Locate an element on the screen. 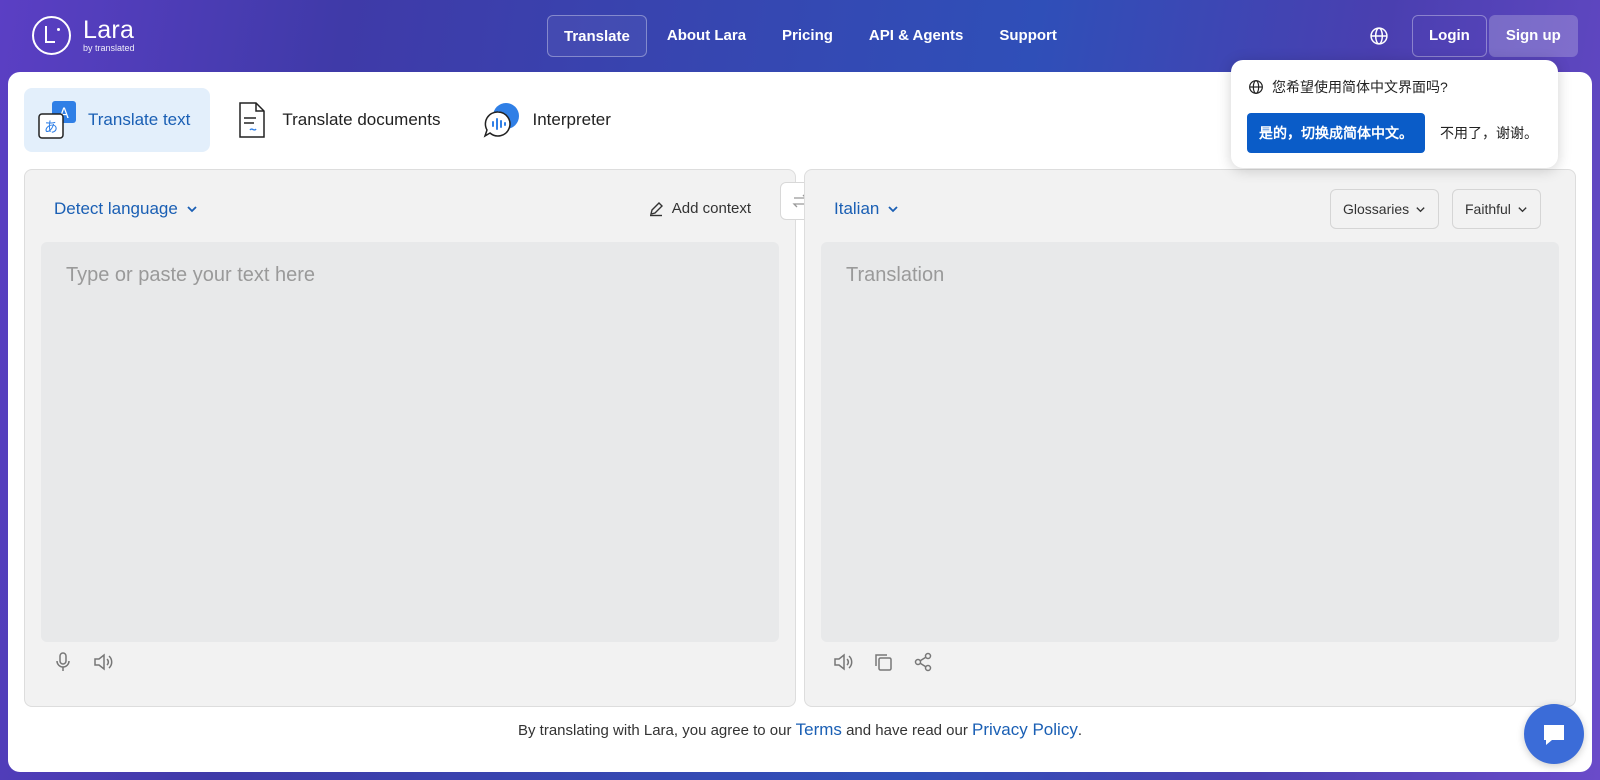 The height and width of the screenshot is (780, 1600). svg-text: あ is located at coordinates (51, 128).